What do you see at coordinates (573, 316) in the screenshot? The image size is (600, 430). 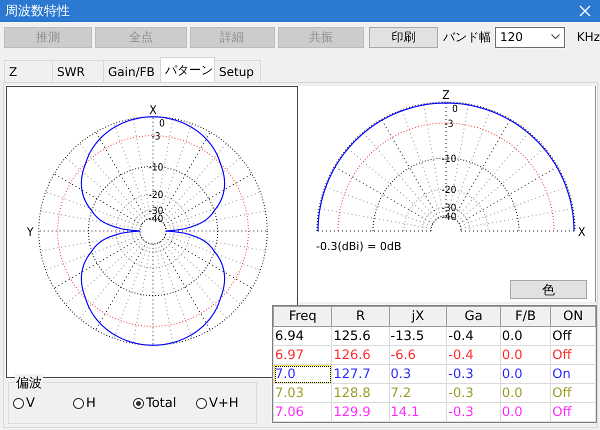 I see `column-header: ON` at bounding box center [573, 316].